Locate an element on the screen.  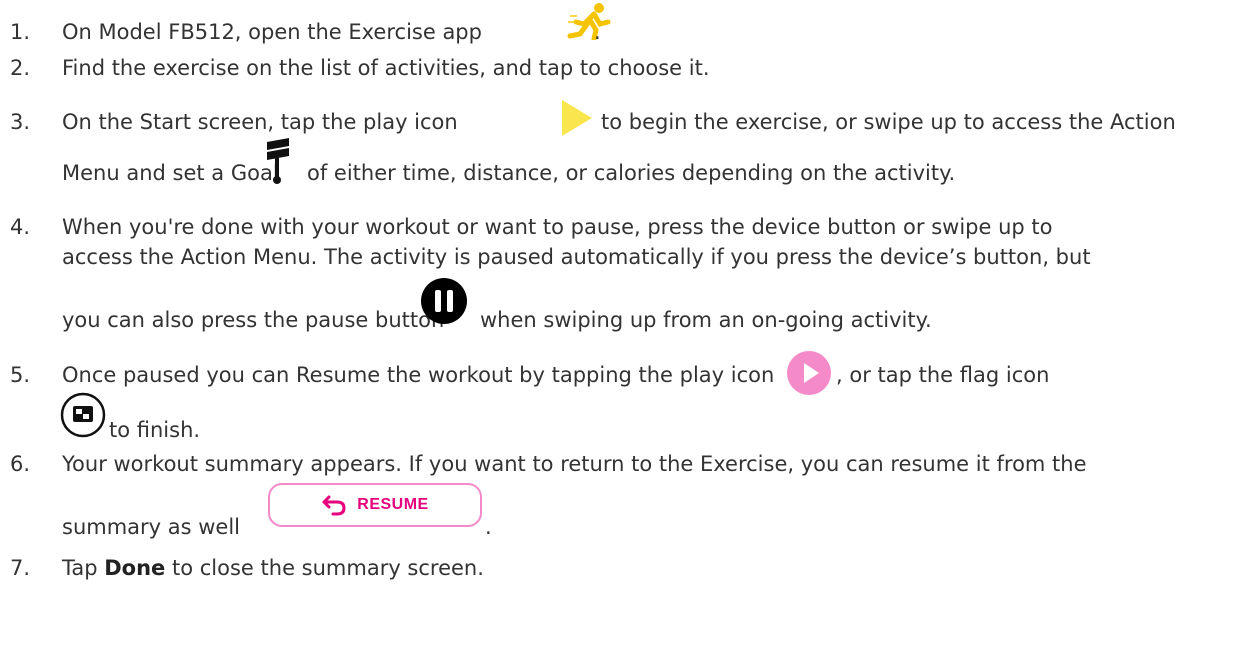
step-number: 6. is located at coordinates (20, 464).